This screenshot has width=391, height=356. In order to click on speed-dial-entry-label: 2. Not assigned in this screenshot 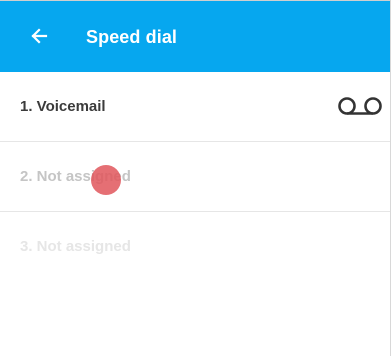, I will do `click(75, 176)`.